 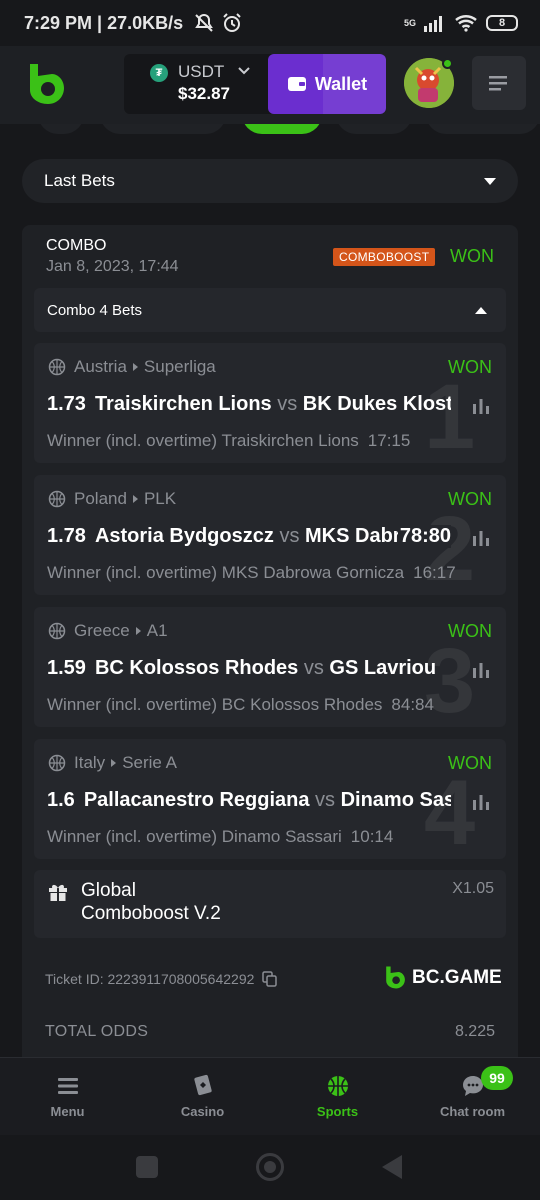 I want to click on match-line: 1.59 BC Kolossos Rhodes vs GS Lavriou, so click(x=249, y=668).